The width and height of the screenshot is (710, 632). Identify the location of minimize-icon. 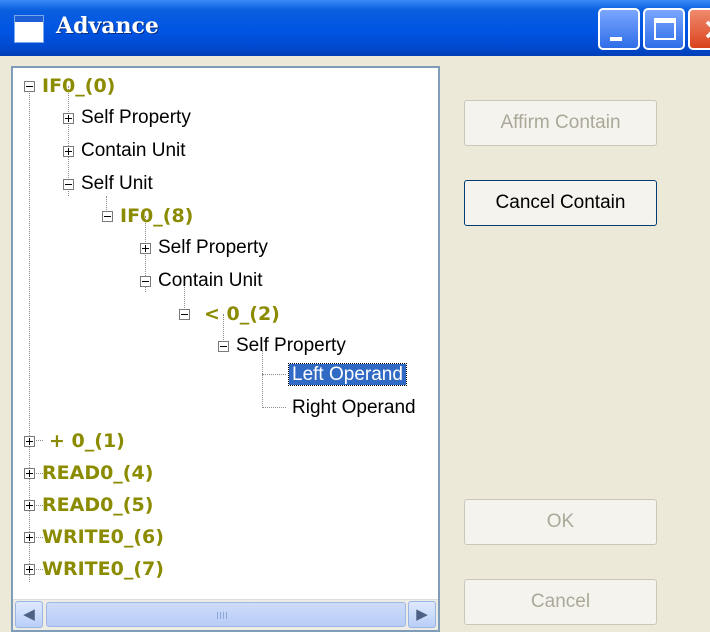
(616, 39).